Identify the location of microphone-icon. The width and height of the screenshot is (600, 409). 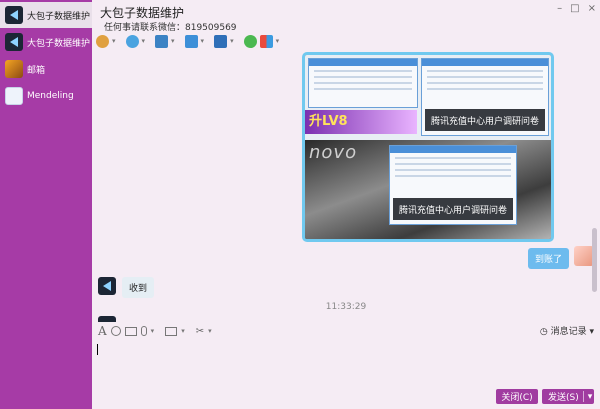
(102, 41).